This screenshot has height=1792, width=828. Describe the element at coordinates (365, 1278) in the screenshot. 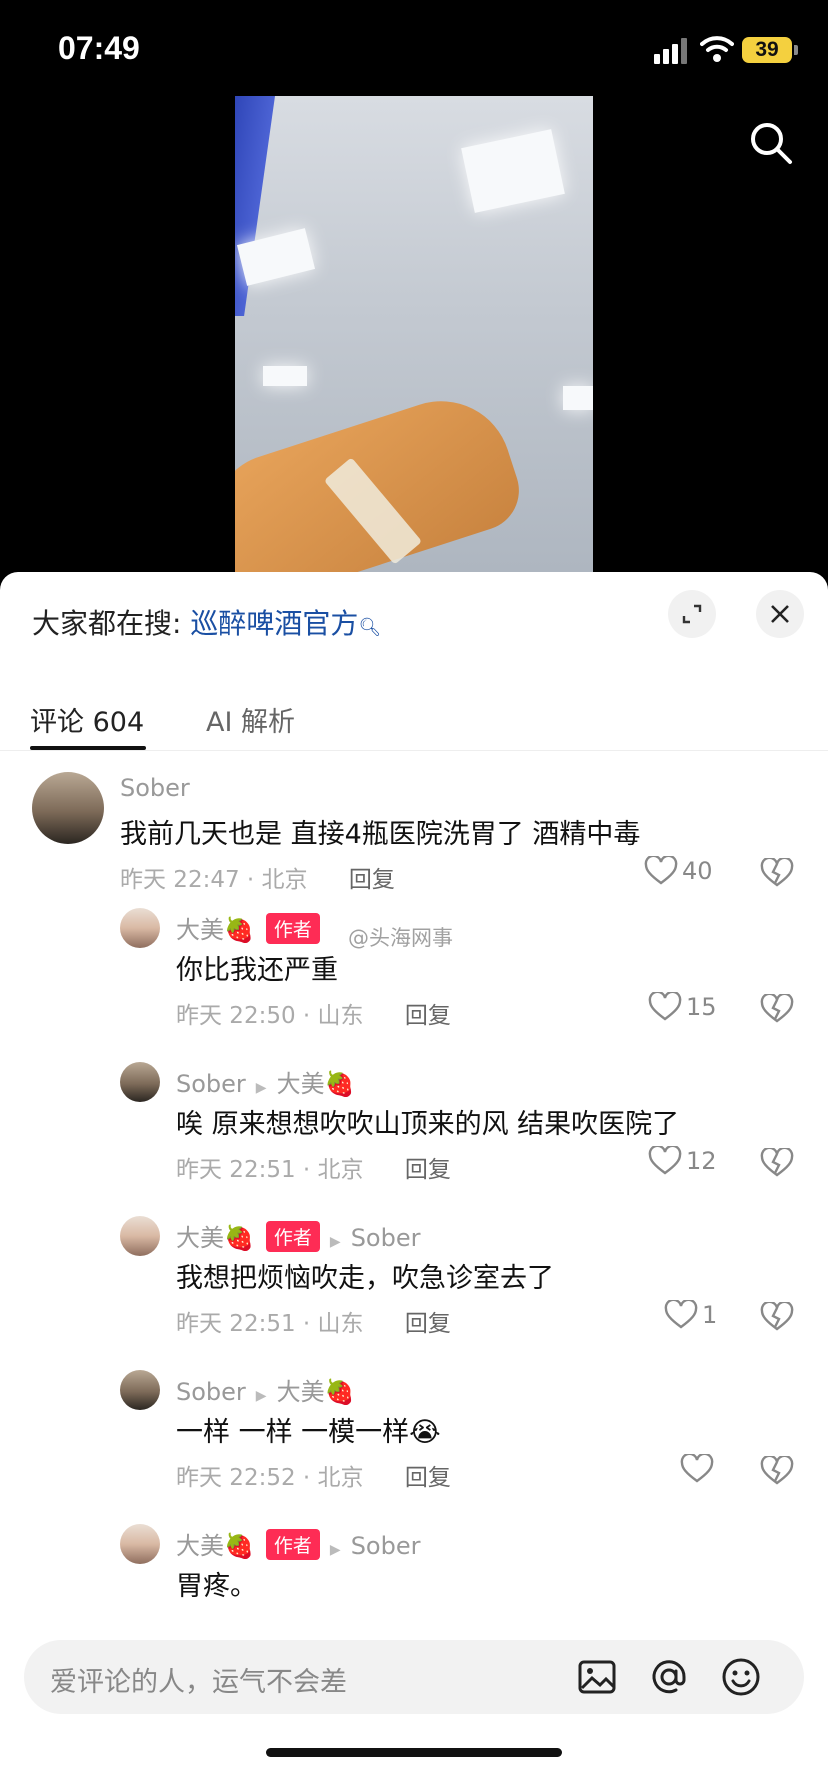

I see `comment-text: 我想把烦恼吹走，吹急诊室去了` at that location.